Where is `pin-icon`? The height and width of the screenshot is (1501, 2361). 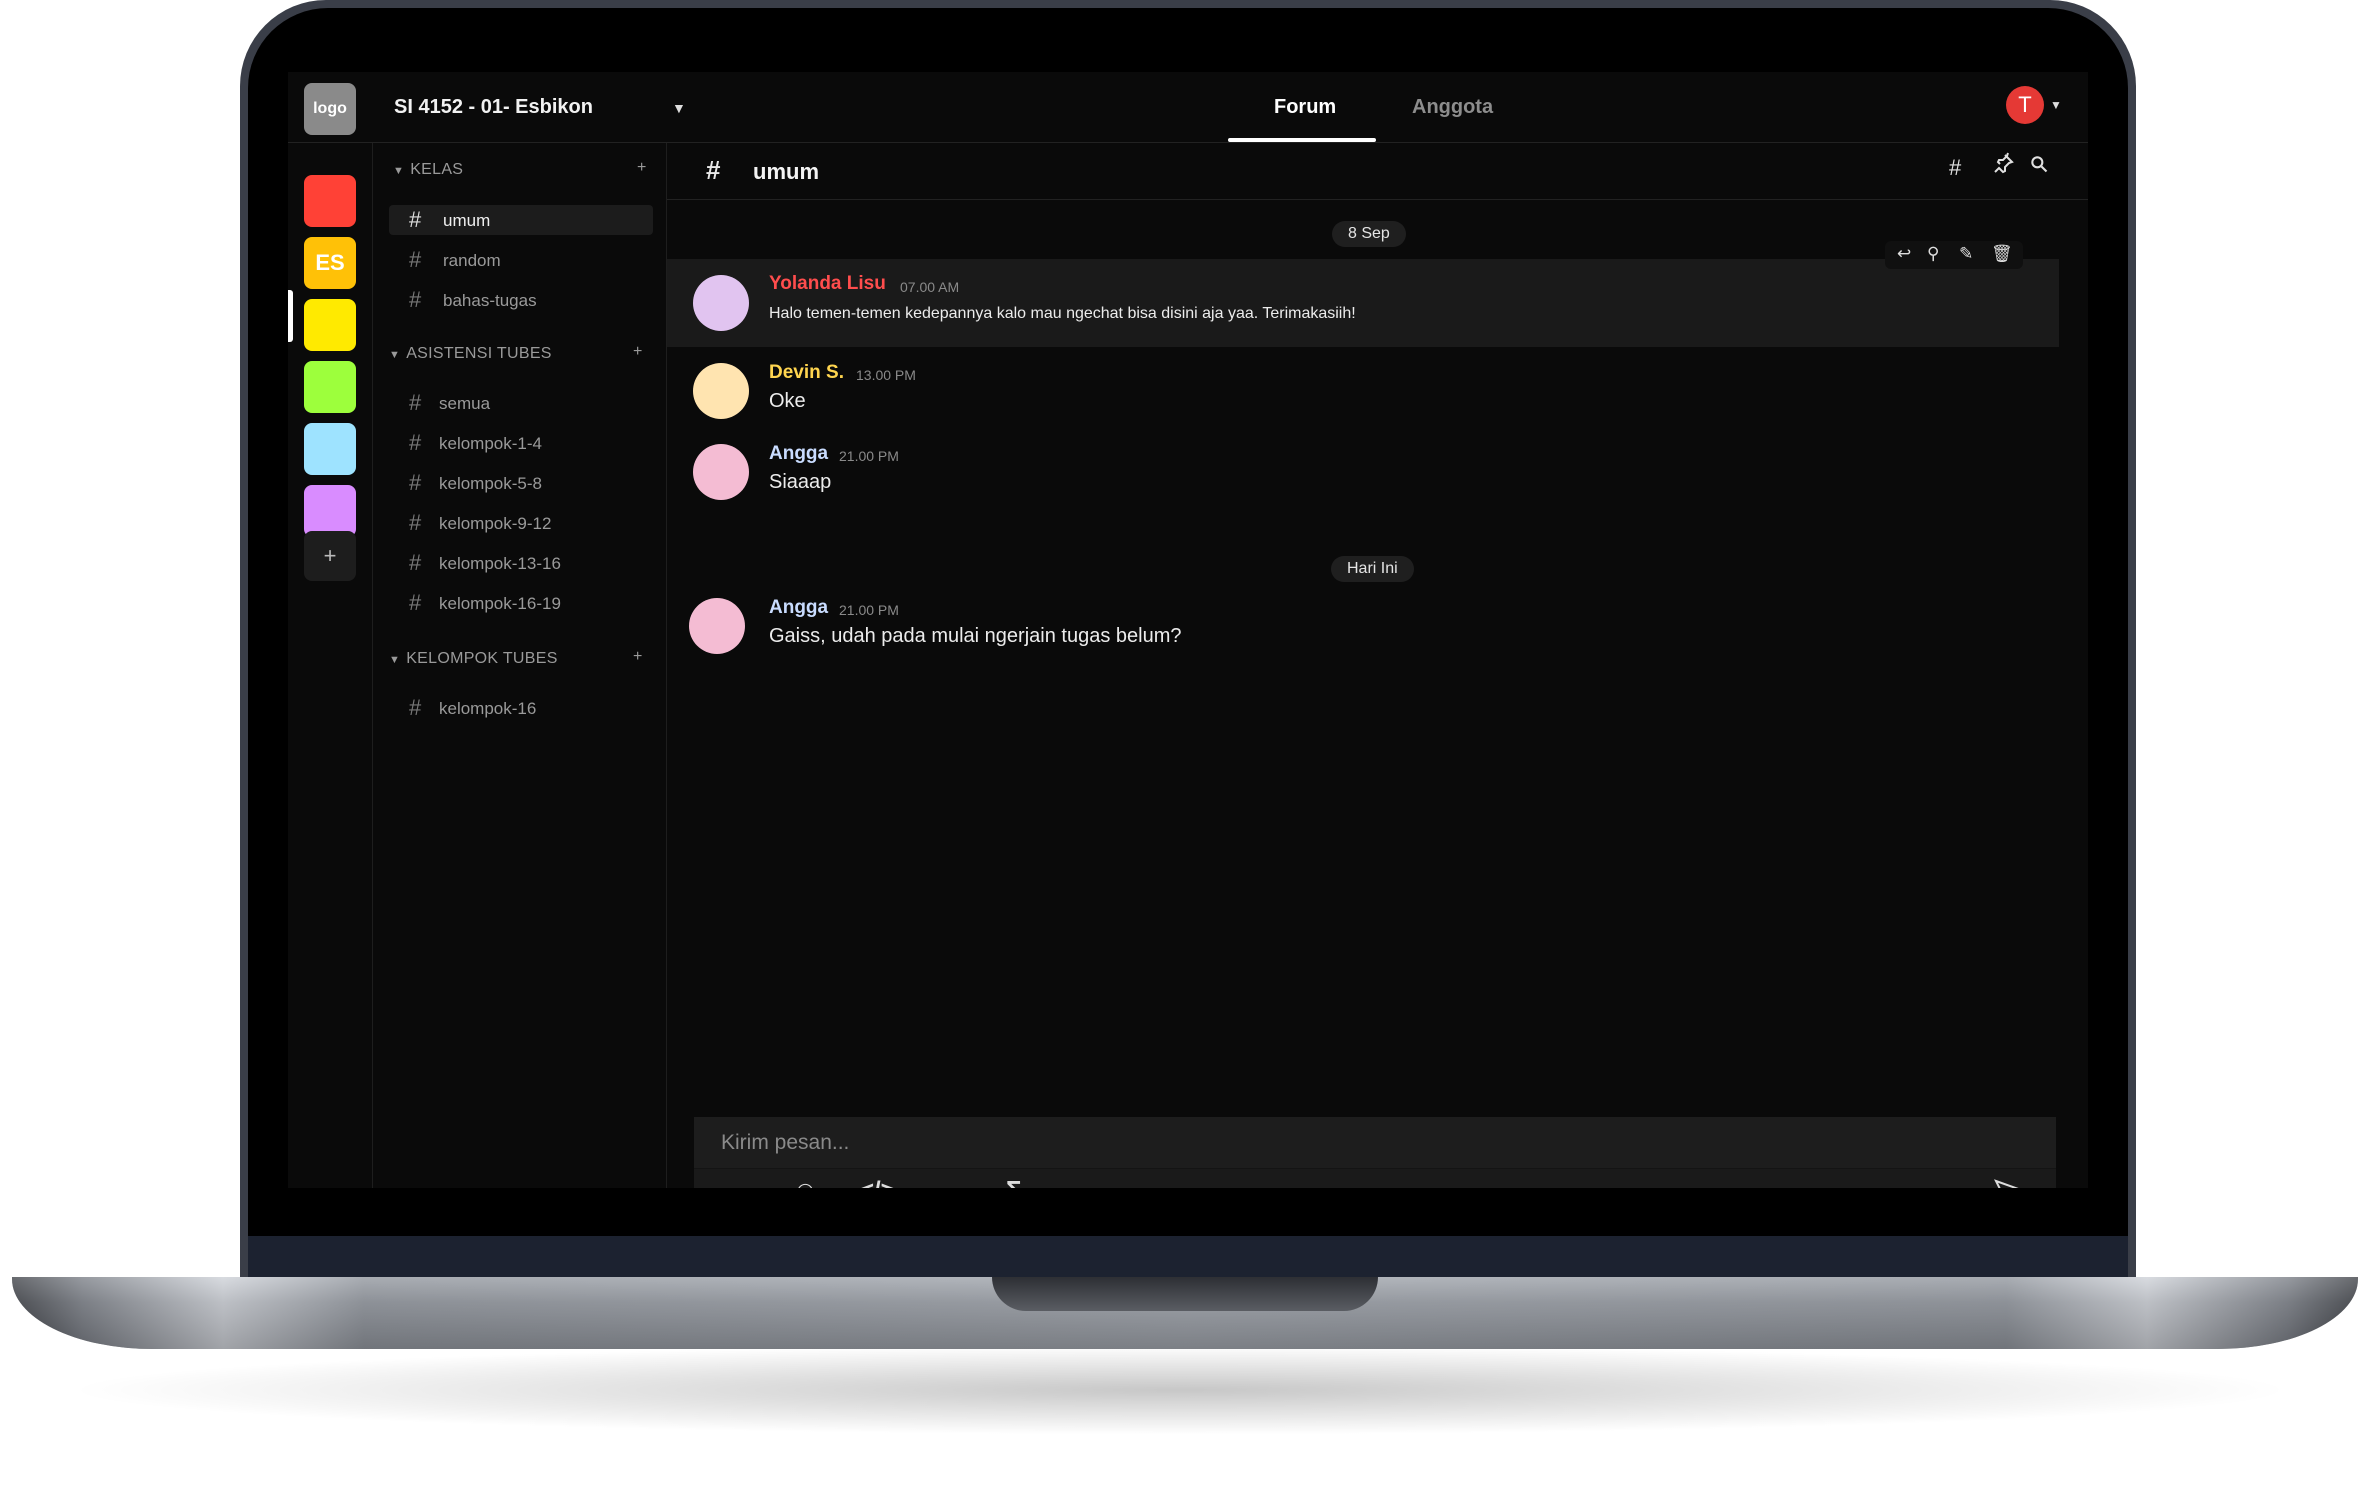
pin-icon is located at coordinates (2003, 167).